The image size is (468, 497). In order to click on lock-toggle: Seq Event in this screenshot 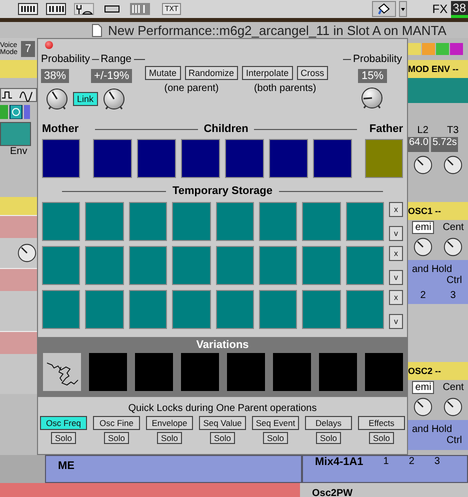, I will do `click(275, 423)`.